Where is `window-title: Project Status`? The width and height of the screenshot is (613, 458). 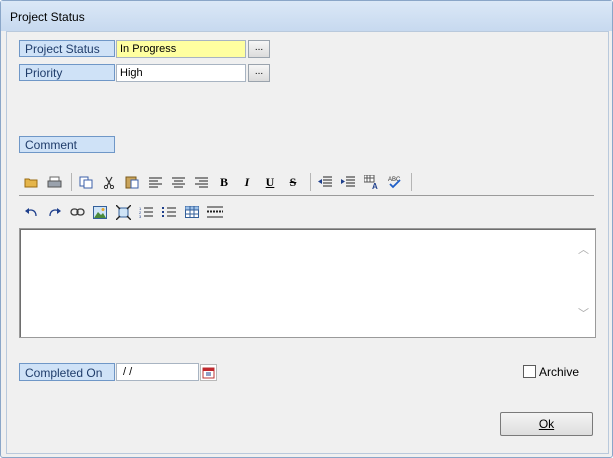
window-title: Project Status is located at coordinates (47, 17).